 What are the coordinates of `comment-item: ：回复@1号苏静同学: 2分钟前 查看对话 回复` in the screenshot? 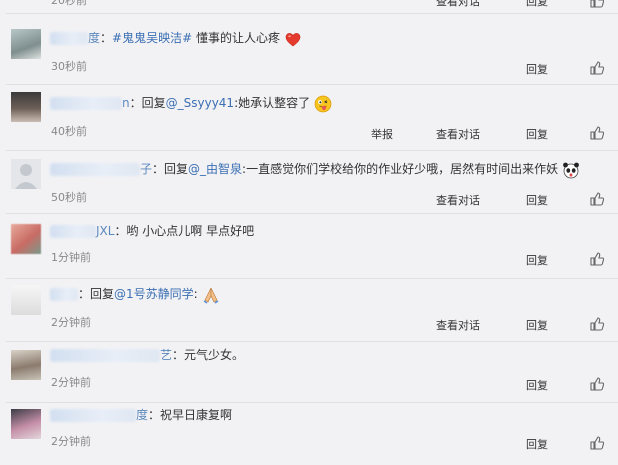 It's located at (309, 310).